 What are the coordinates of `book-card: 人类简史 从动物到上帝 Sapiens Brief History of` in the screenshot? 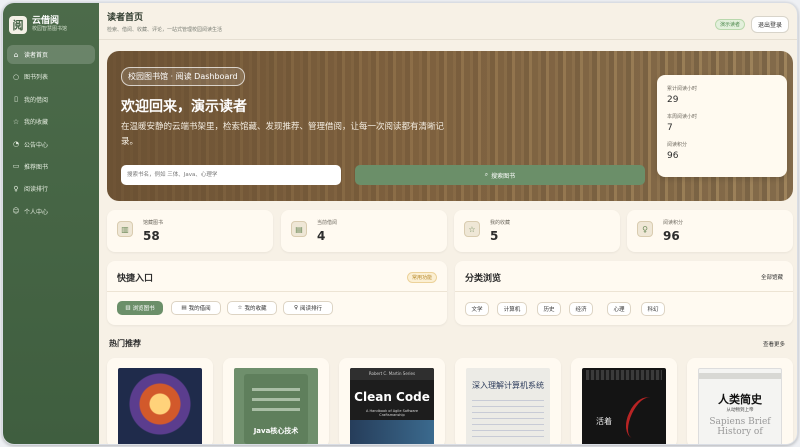 It's located at (740, 401).